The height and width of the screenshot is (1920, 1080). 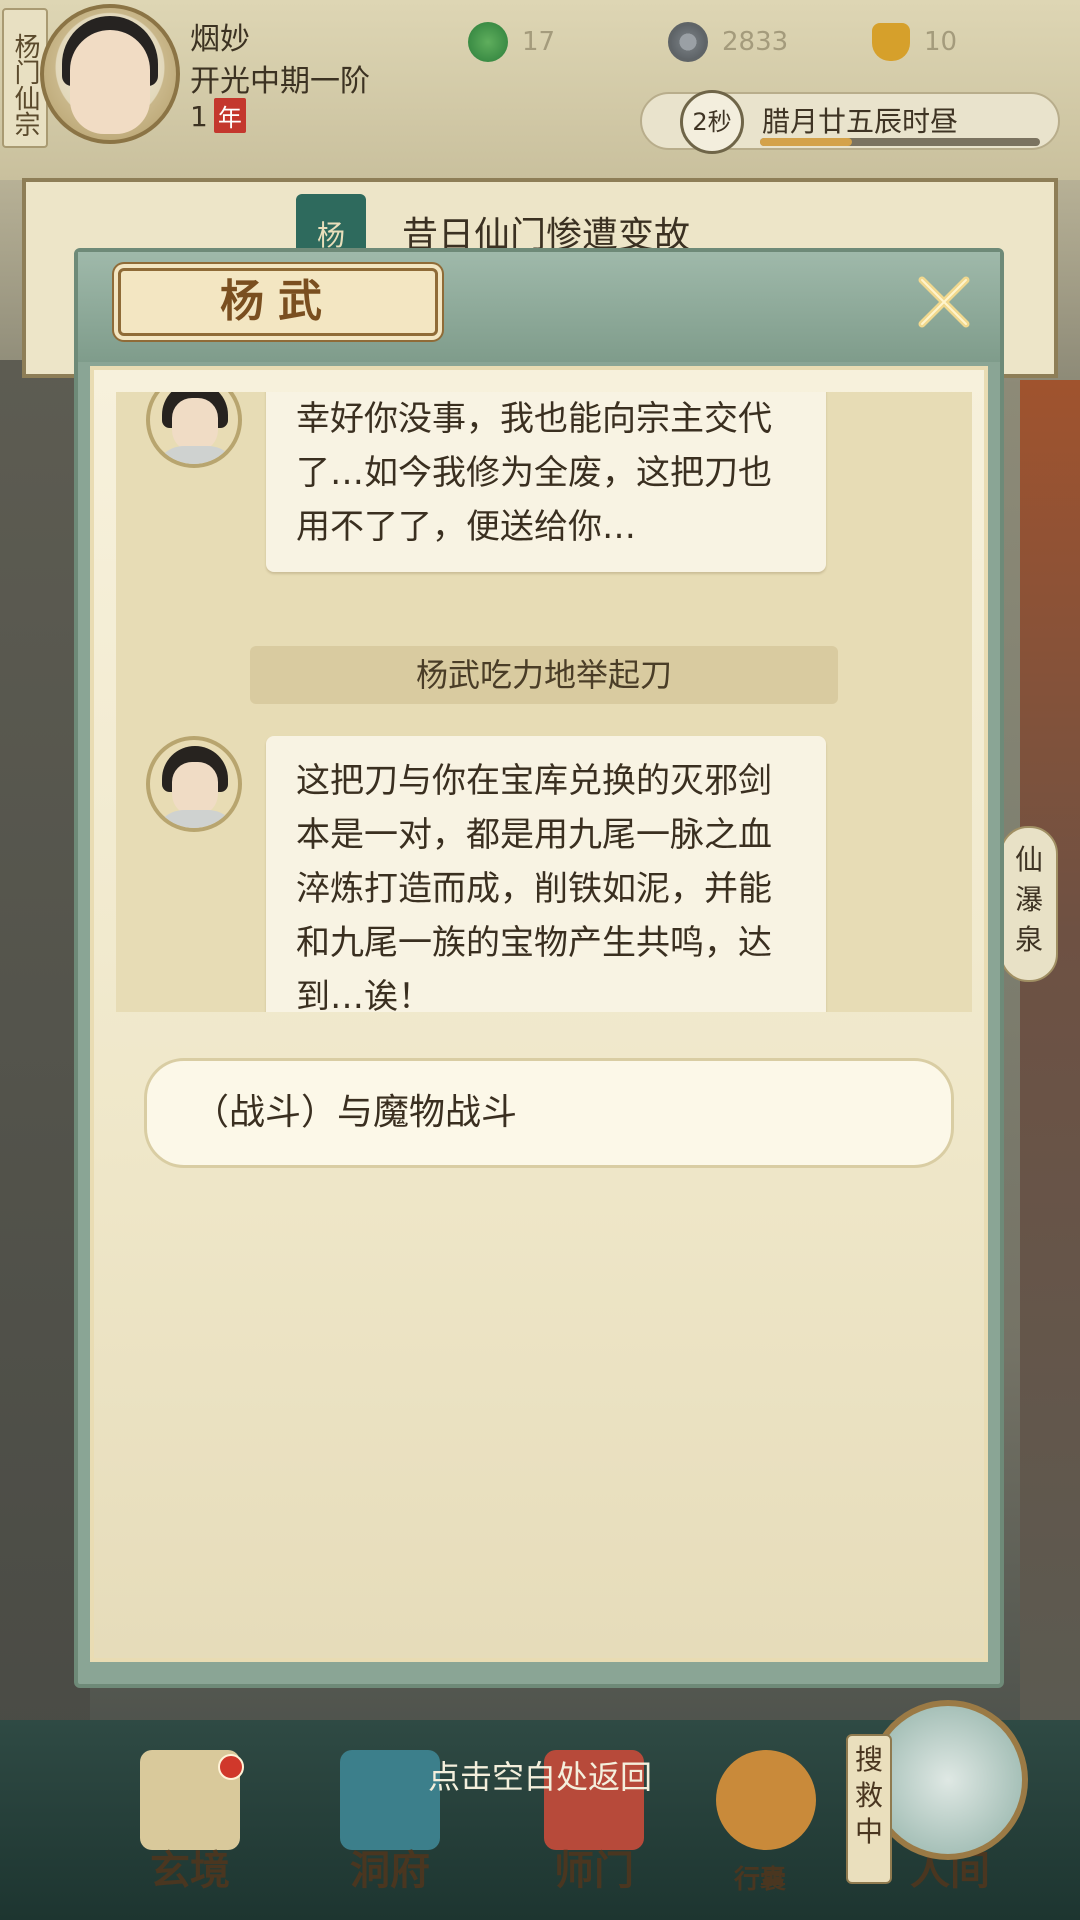 What do you see at coordinates (891, 42) in the screenshot?
I see `gold-ingot-icon` at bounding box center [891, 42].